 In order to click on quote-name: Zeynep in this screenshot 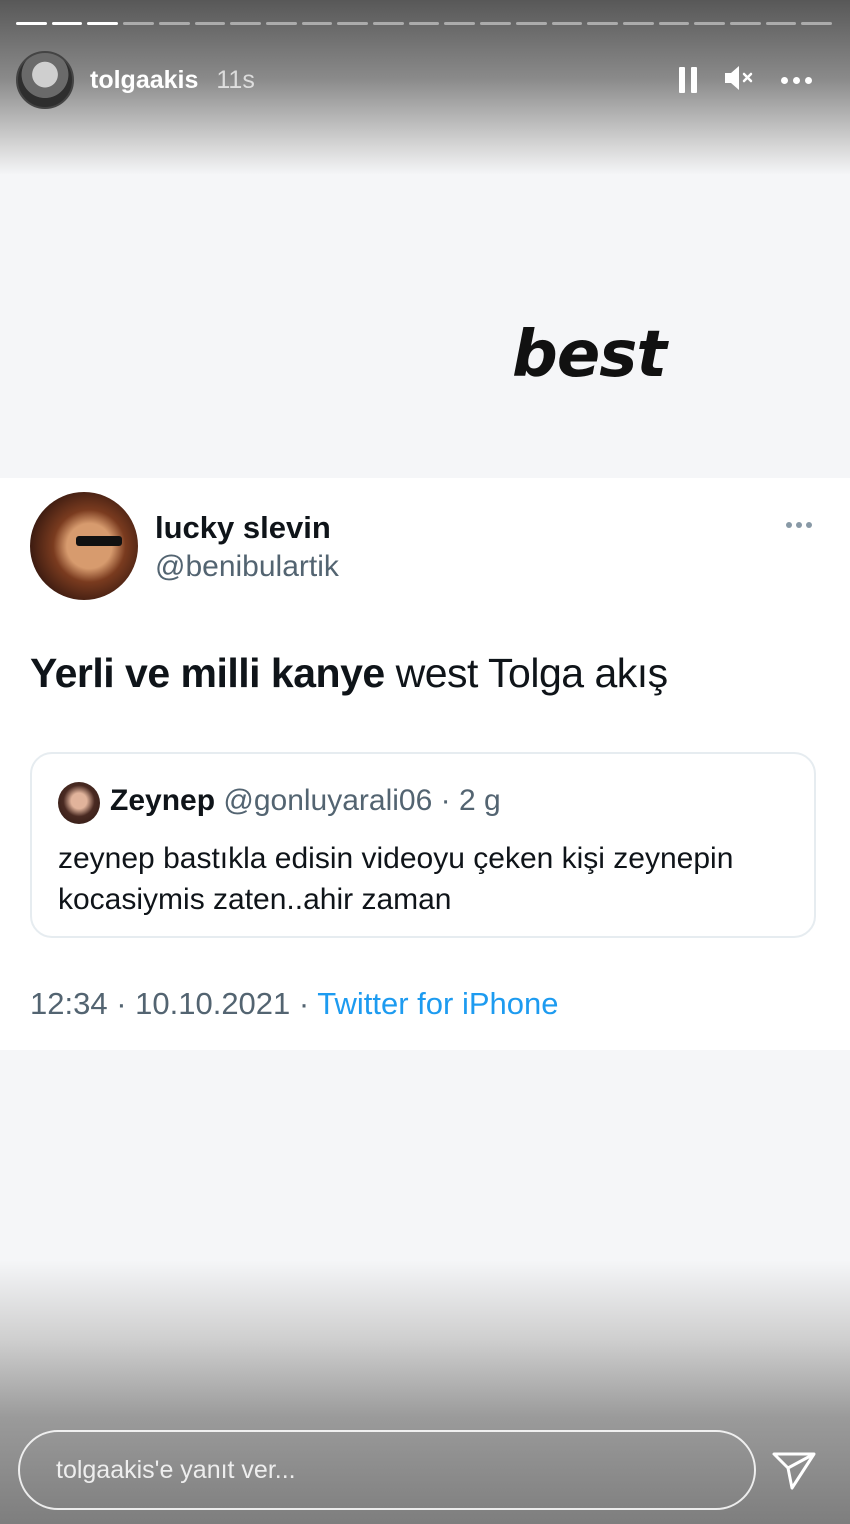, I will do `click(163, 800)`.